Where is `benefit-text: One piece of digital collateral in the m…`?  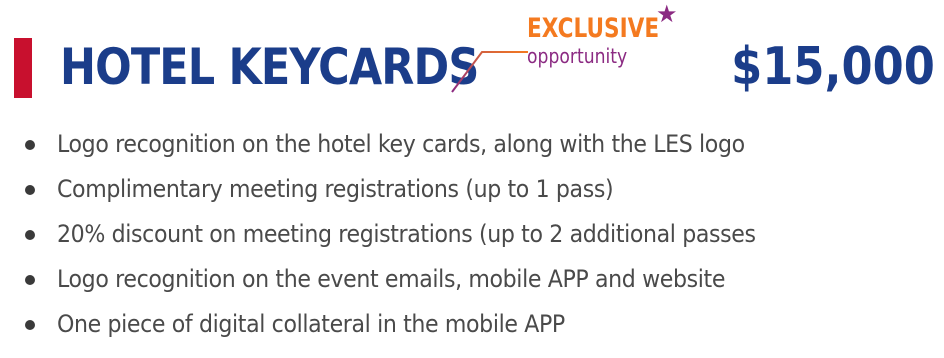 benefit-text: One piece of digital collateral in the m… is located at coordinates (311, 324).